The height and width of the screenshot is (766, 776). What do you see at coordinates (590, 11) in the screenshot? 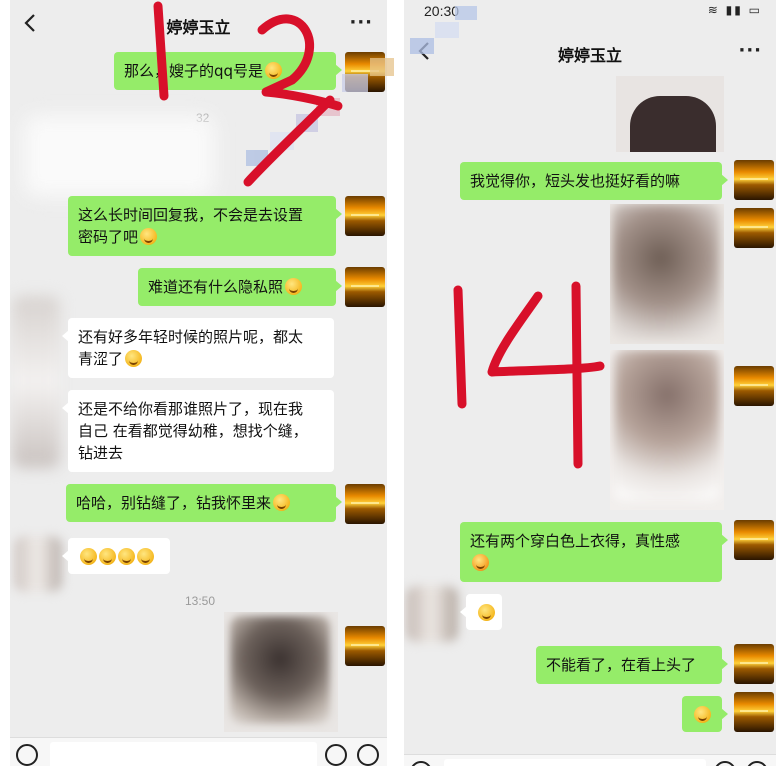
I see `status-bar: 20:30 ≋ ▮▮ ▭` at bounding box center [590, 11].